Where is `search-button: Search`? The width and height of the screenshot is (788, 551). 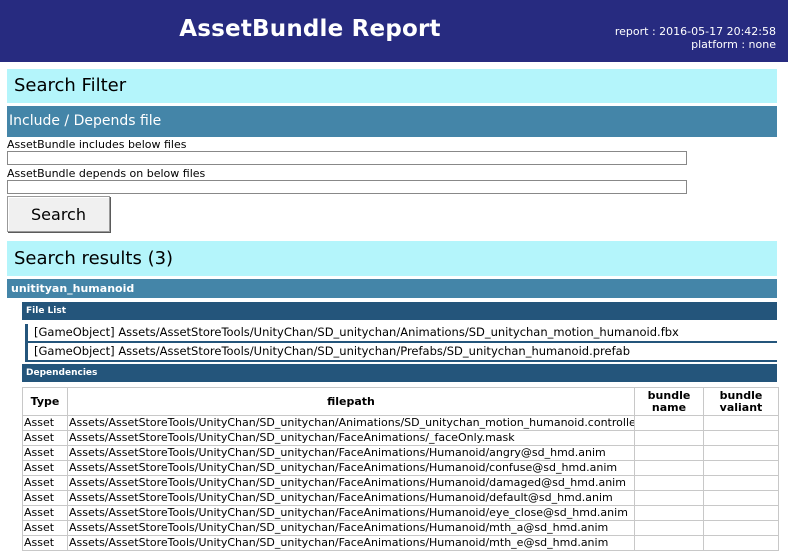 search-button: Search is located at coordinates (58, 214).